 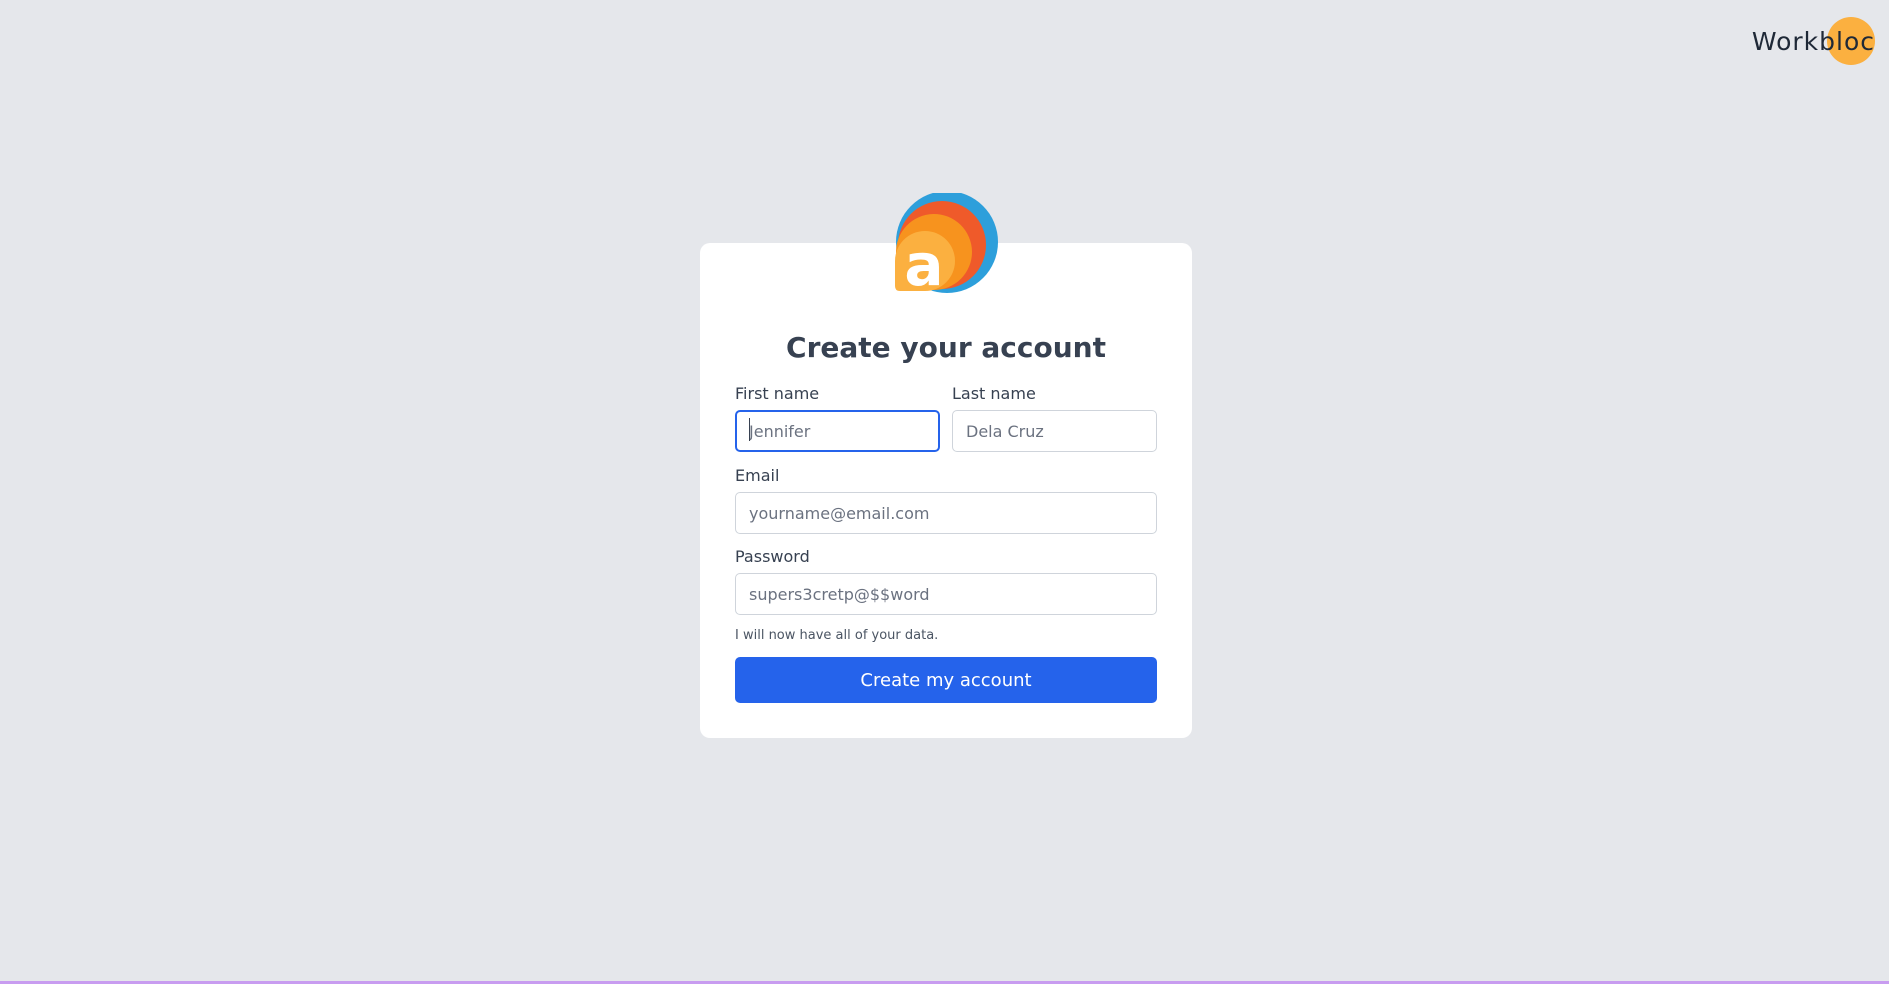 I want to click on email-label: Email, so click(x=757, y=475).